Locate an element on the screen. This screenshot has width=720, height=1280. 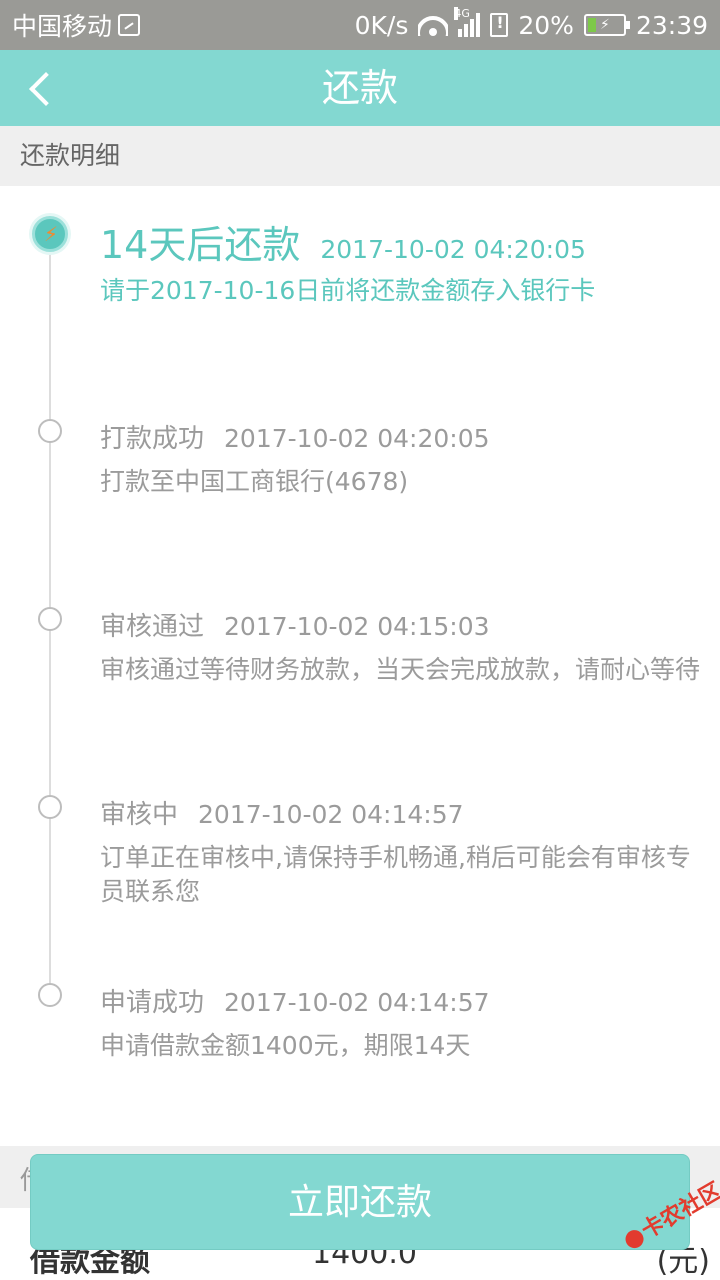
sim-alert-icon is located at coordinates (499, 25).